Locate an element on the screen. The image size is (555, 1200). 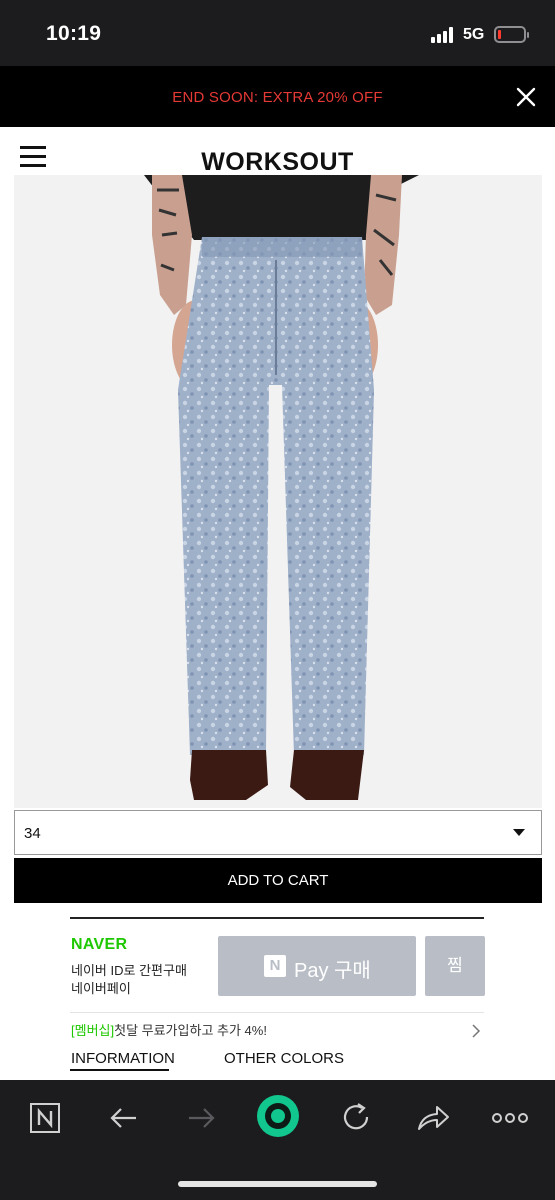
site-logo: WORKSOUT is located at coordinates (277, 162).